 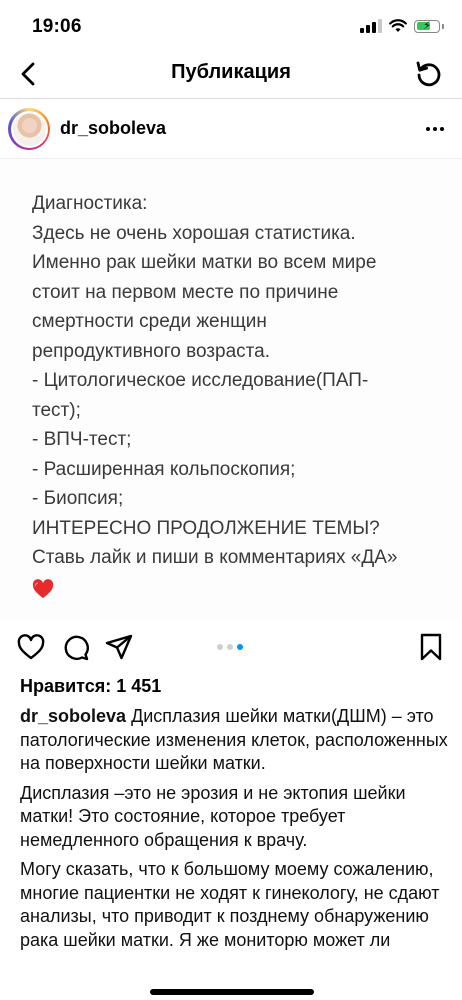 I want to click on refresh-icon, so click(x=428, y=74).